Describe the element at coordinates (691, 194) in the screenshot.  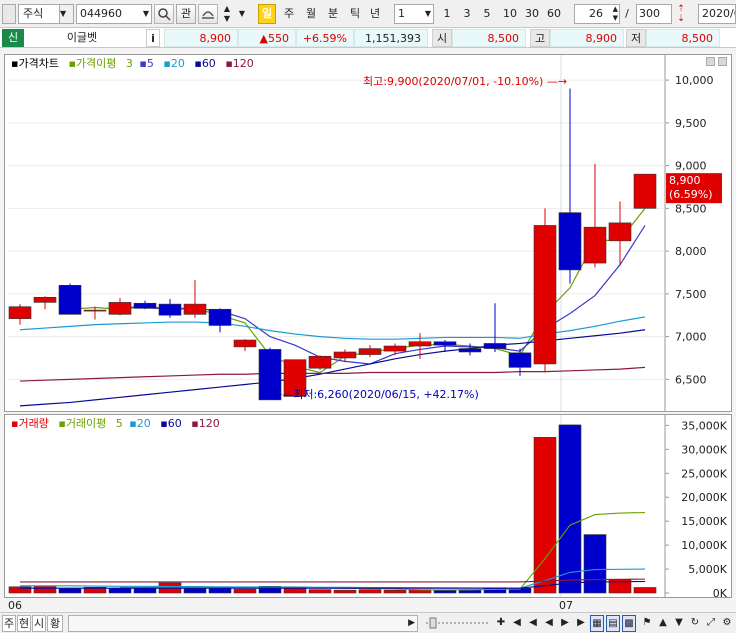
I see `current-pct-label: (6.59%)` at that location.